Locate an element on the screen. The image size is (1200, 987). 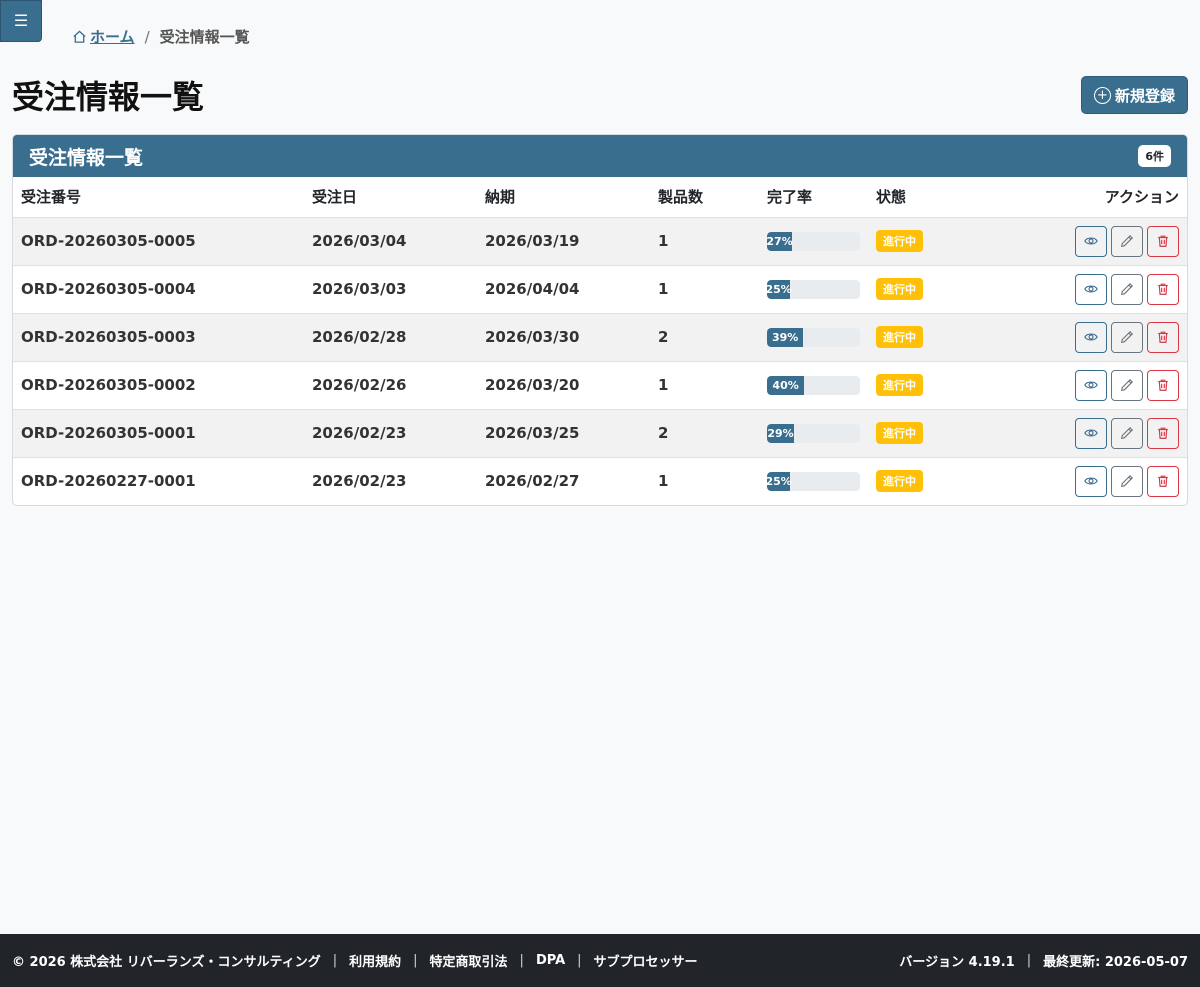
order-date-cell: 2026/03/03 is located at coordinates (390, 289).